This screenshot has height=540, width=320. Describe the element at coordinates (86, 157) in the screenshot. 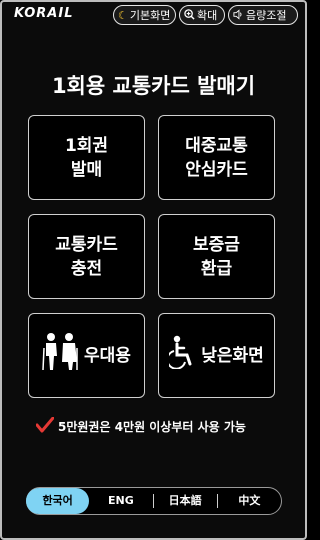

I see `single-ticket-button: 1회권 발매` at that location.